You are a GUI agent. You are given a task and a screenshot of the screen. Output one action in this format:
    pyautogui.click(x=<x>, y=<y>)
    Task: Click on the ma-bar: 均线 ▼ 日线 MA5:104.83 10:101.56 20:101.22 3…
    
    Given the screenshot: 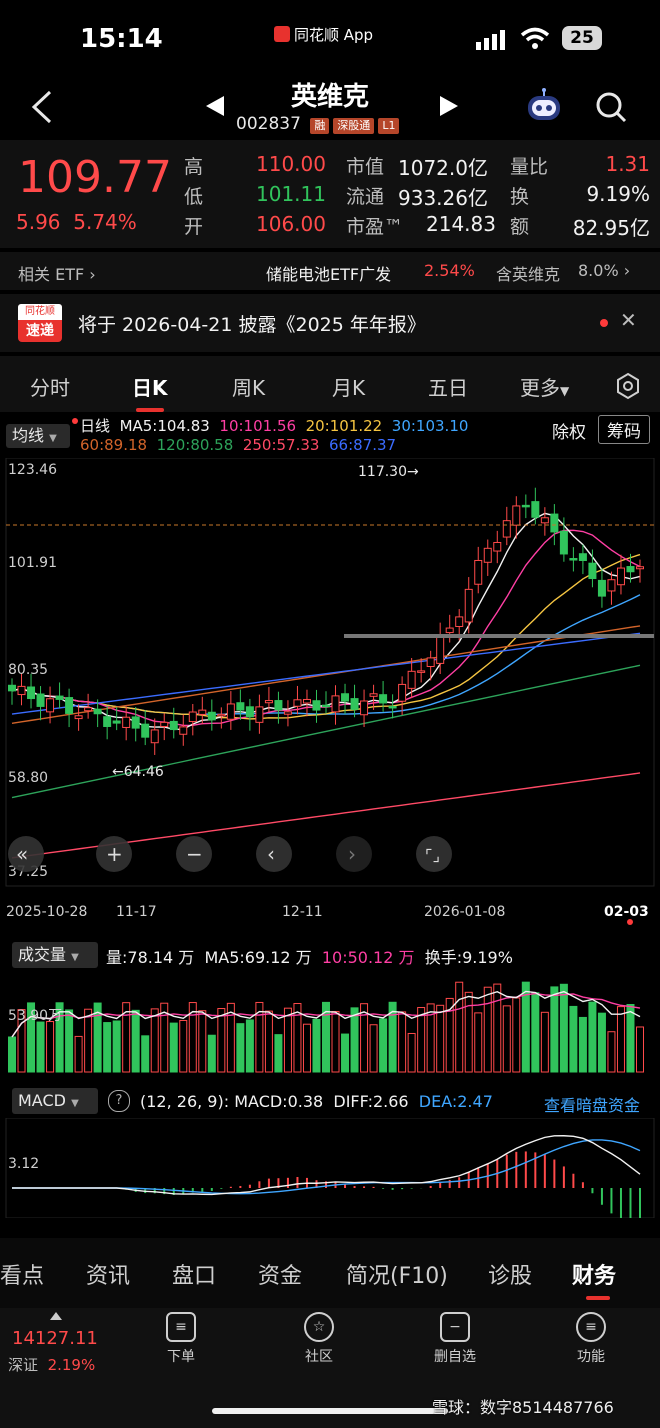 What is the action you would take?
    pyautogui.click(x=330, y=435)
    